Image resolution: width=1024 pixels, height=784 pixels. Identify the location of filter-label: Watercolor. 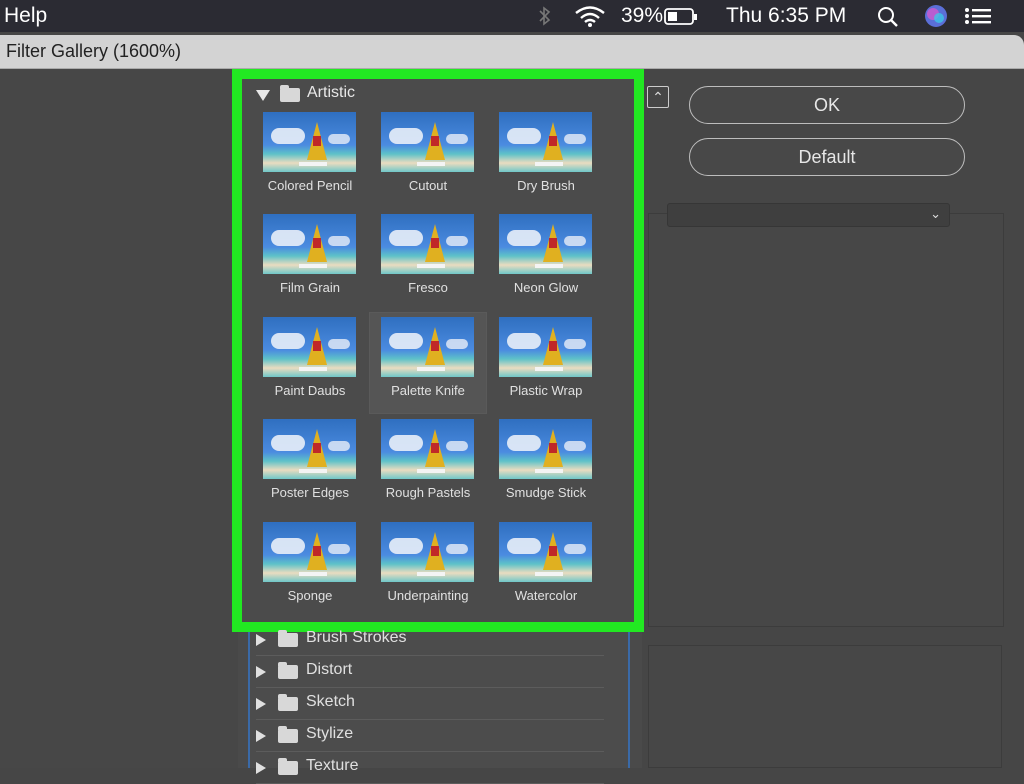
(546, 595).